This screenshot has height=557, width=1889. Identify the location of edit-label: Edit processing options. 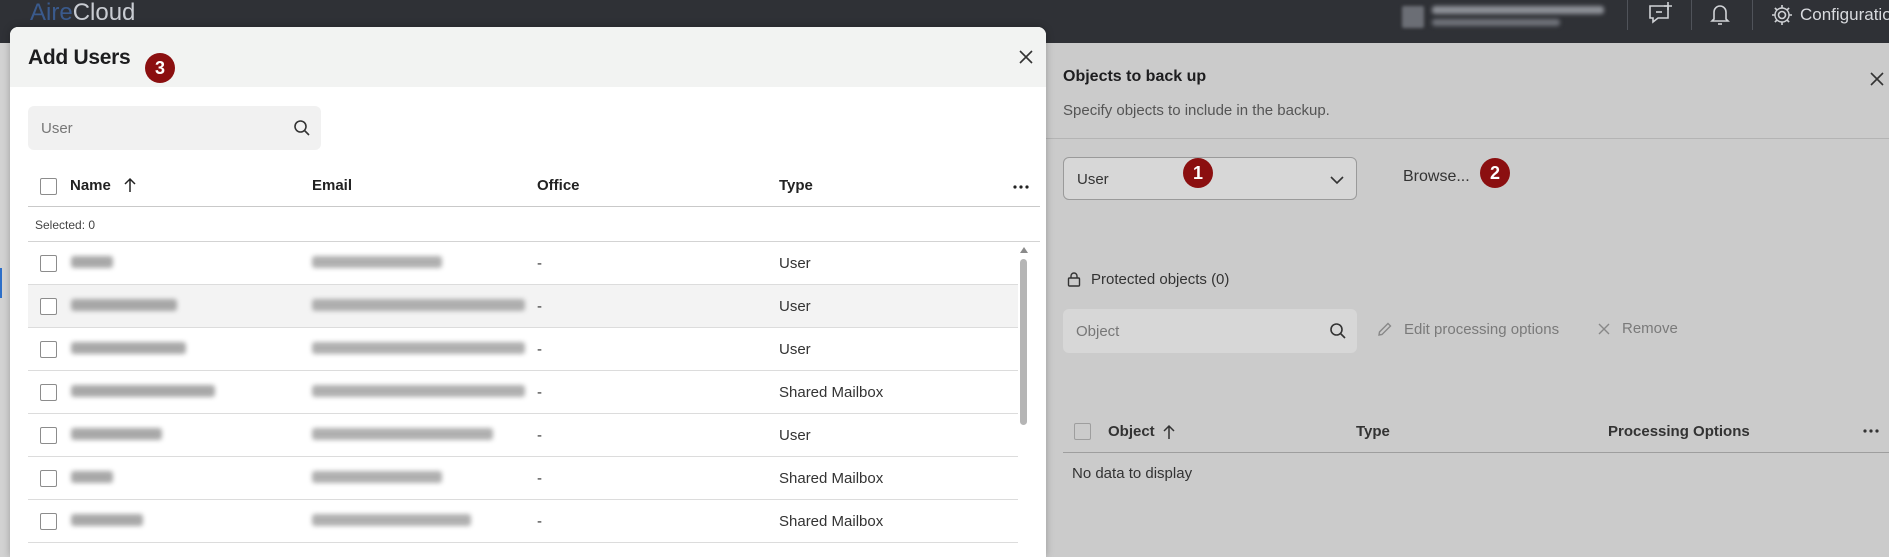
(1482, 329).